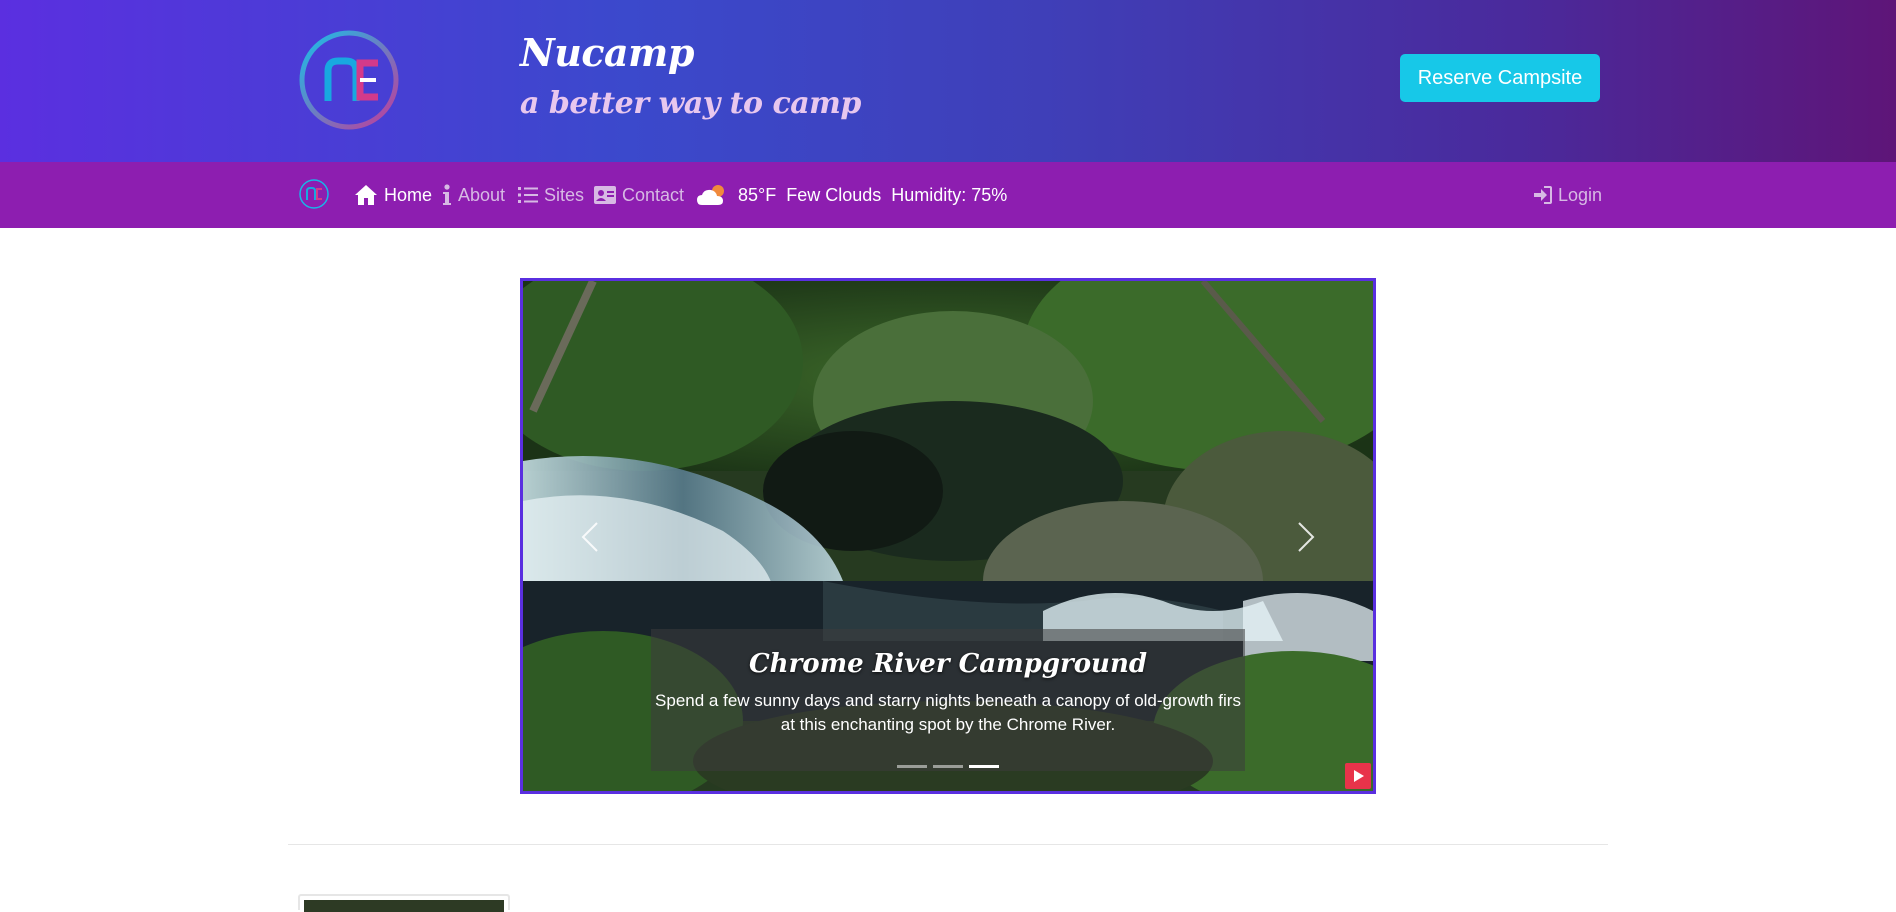 This screenshot has width=1896, height=912. Describe the element at coordinates (314, 194) in the screenshot. I see `nav-logo-icon` at that location.